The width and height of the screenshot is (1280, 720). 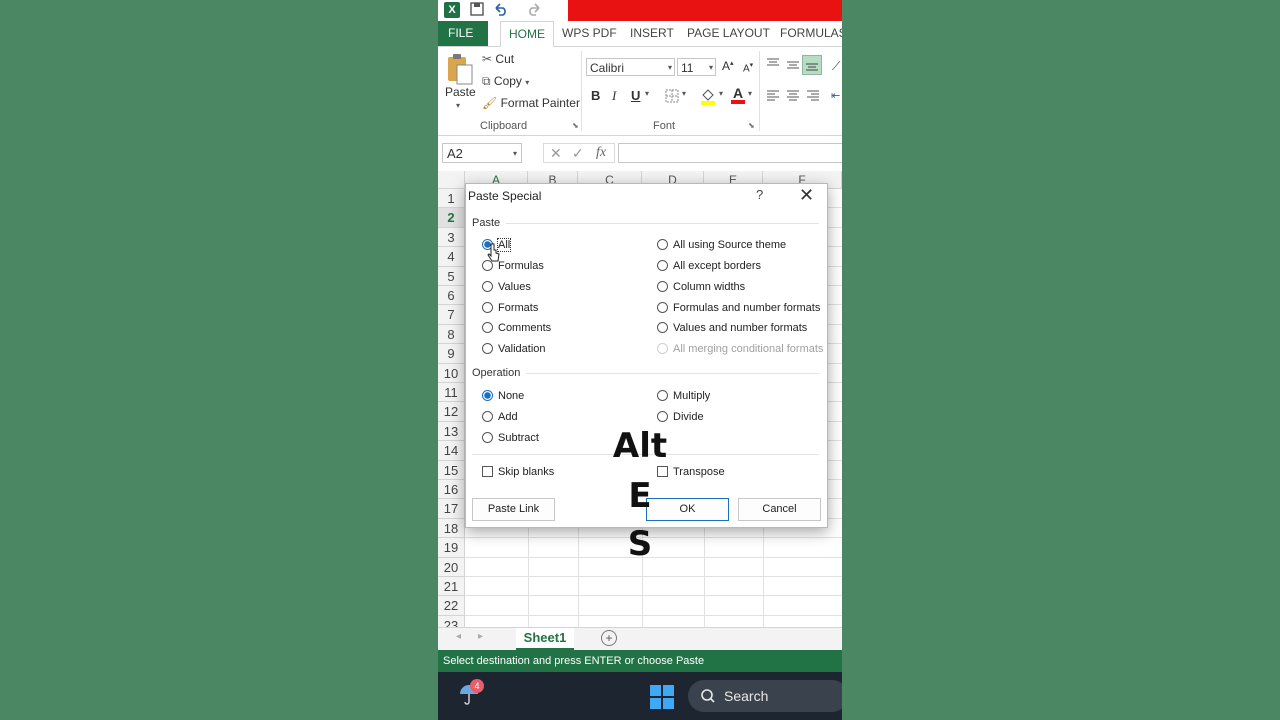 What do you see at coordinates (721, 93) in the screenshot?
I see `fill-color-dropdown-icon: ▾` at bounding box center [721, 93].